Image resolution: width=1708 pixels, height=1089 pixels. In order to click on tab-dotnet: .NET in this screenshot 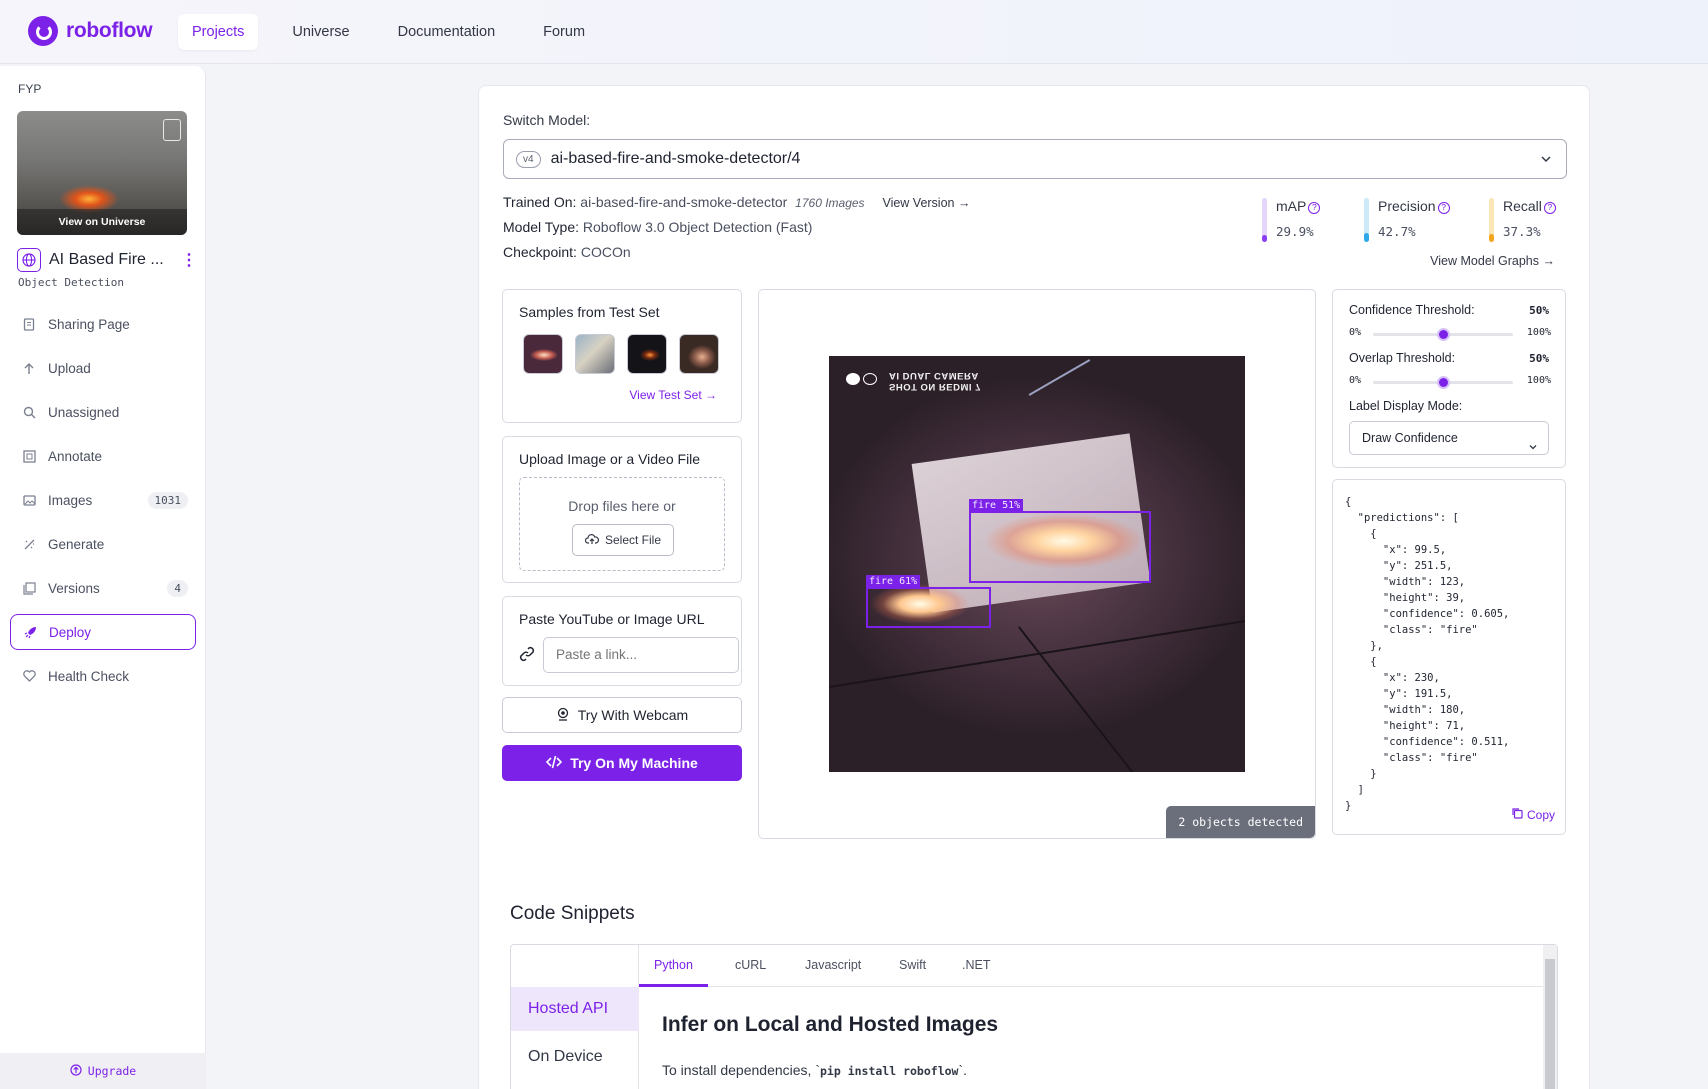, I will do `click(976, 966)`.